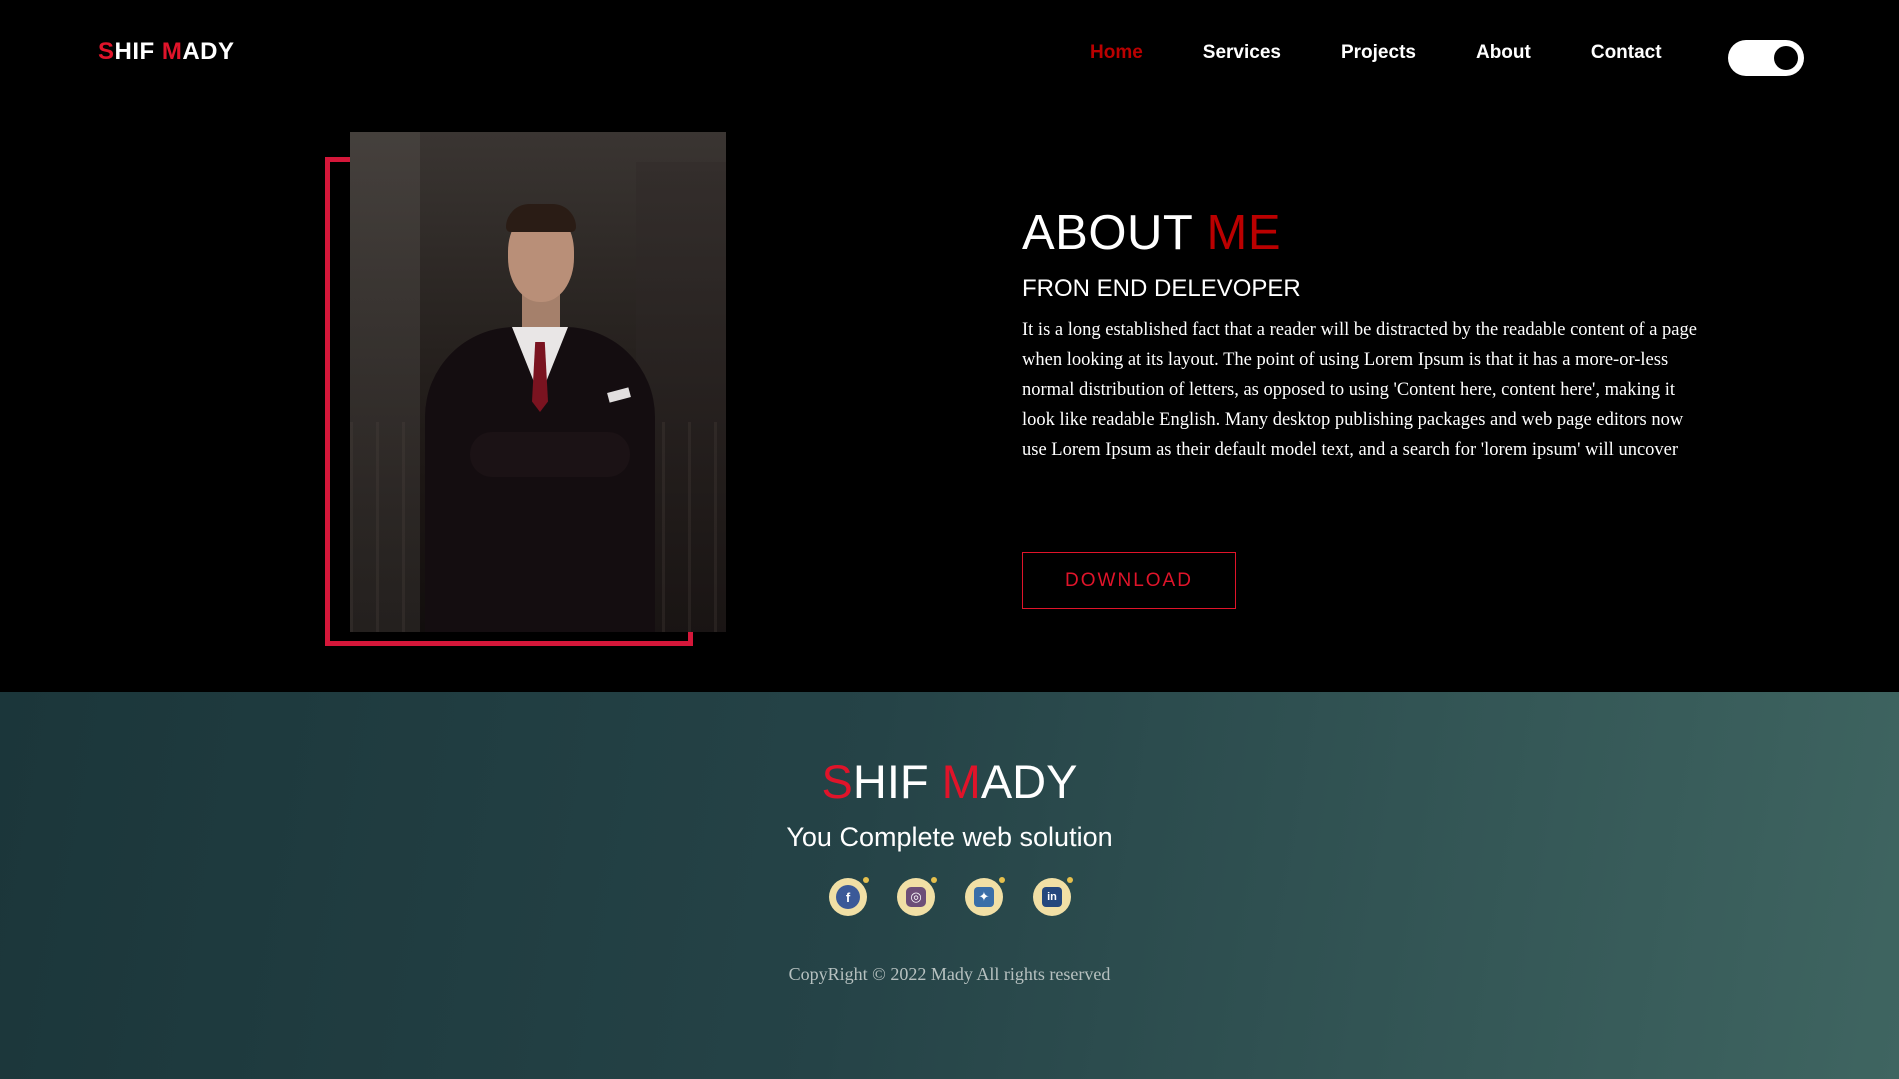  What do you see at coordinates (1129, 580) in the screenshot?
I see `download-button: DOWNLOAD` at bounding box center [1129, 580].